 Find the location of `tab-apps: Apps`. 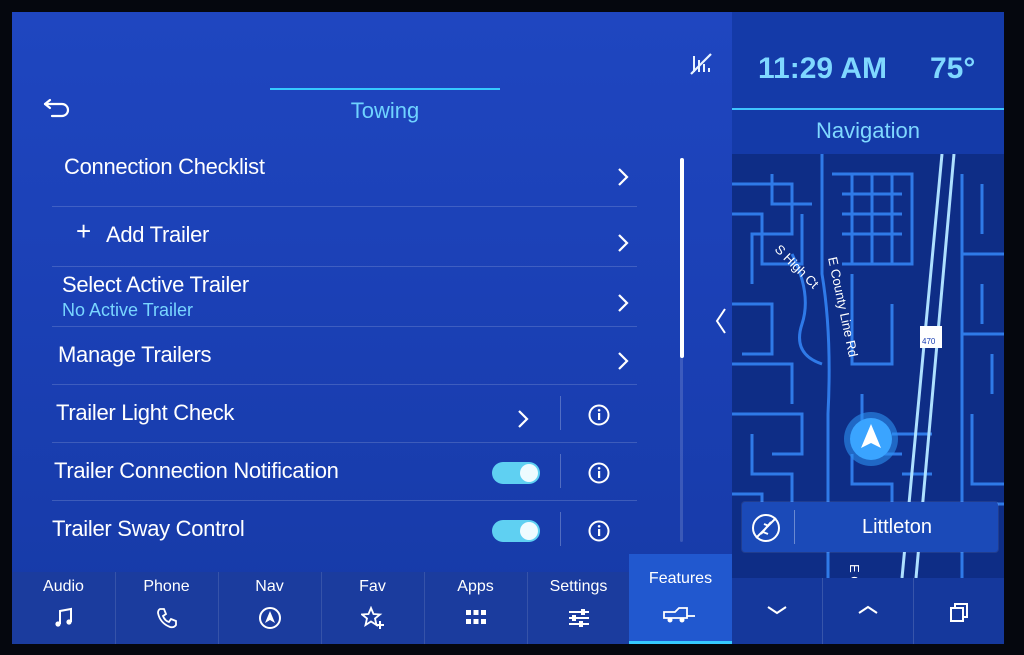

tab-apps: Apps is located at coordinates (476, 608).